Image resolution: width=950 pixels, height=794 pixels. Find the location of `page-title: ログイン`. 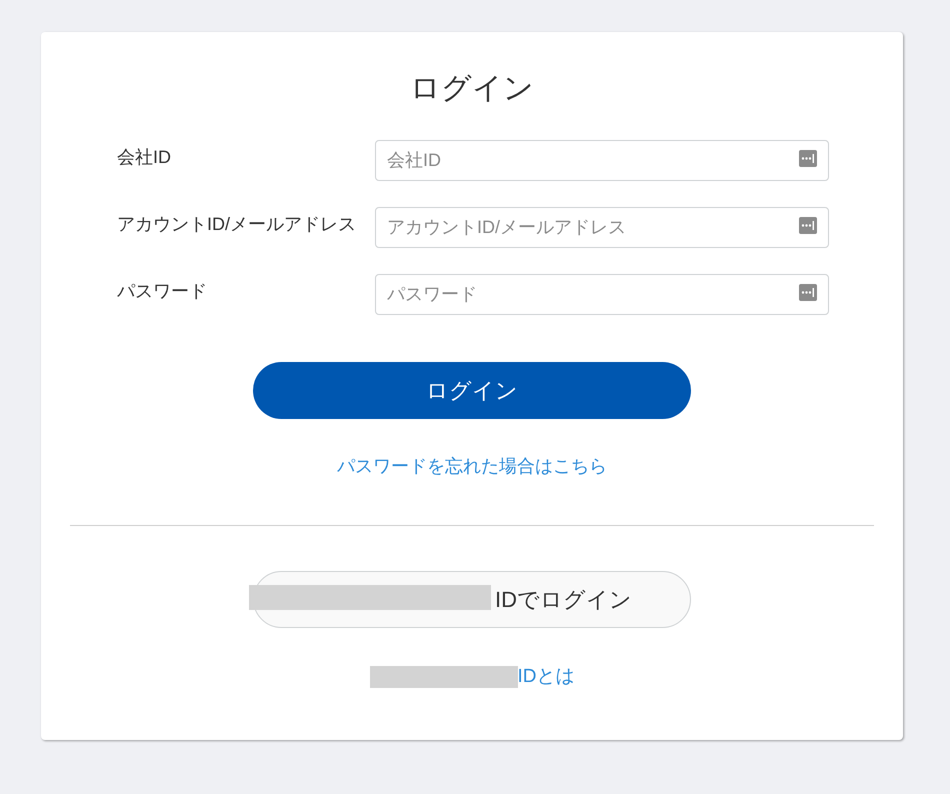

page-title: ログイン is located at coordinates (472, 89).